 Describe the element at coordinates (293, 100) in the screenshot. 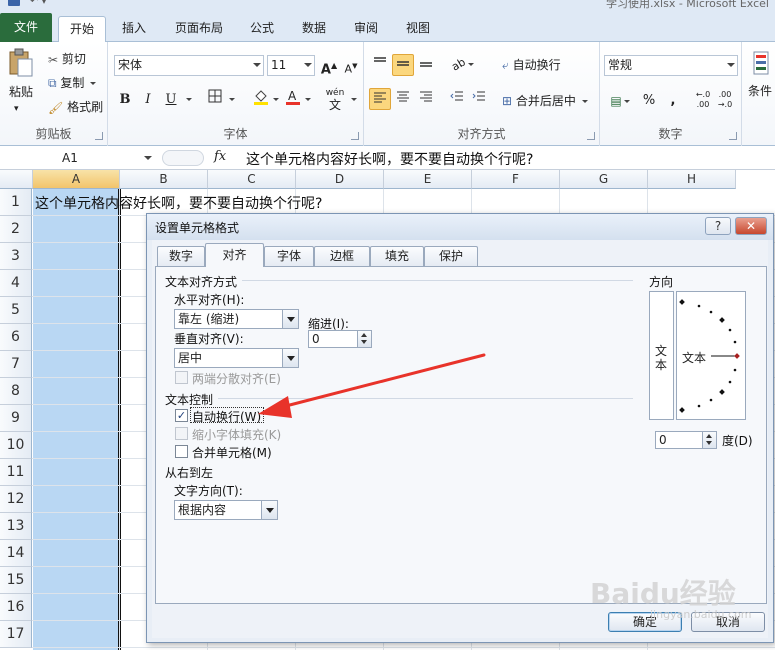

I see `font-color-button: A` at that location.